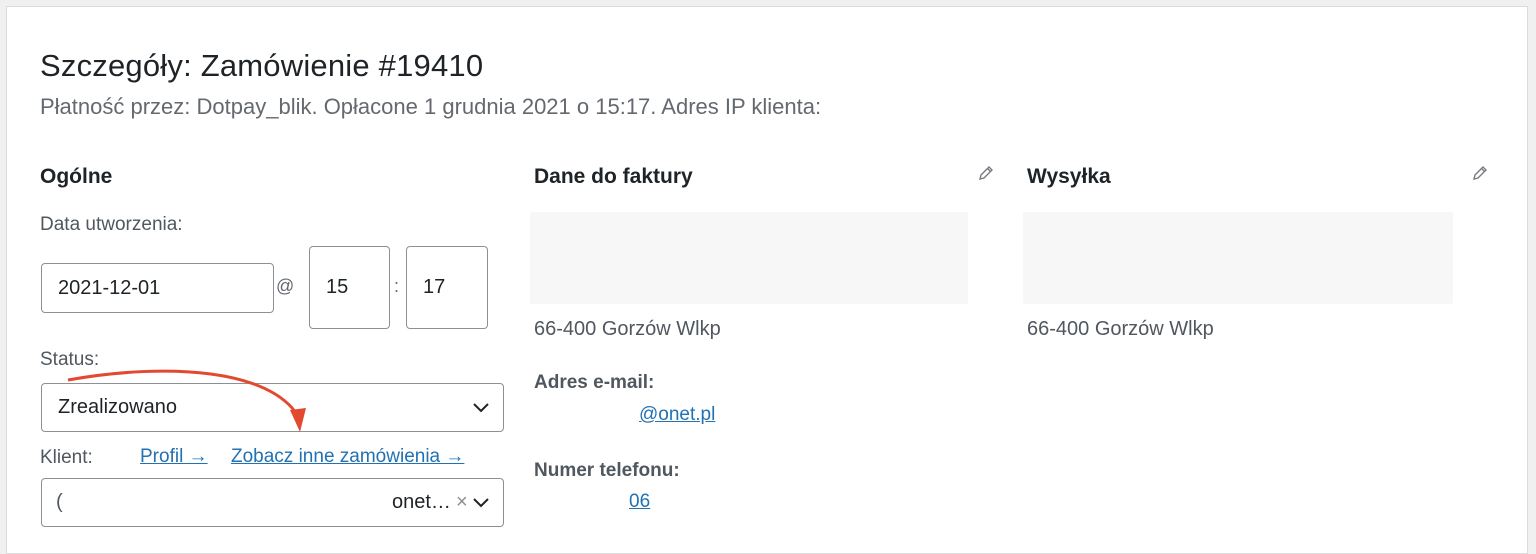 This screenshot has width=1536, height=554. I want to click on hour-value: 15, so click(337, 287).